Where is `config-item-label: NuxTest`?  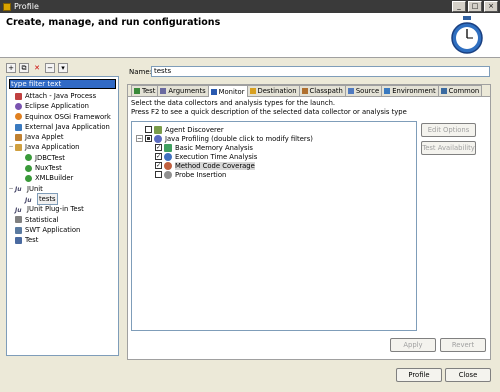 config-item-label: NuxTest is located at coordinates (48, 168).